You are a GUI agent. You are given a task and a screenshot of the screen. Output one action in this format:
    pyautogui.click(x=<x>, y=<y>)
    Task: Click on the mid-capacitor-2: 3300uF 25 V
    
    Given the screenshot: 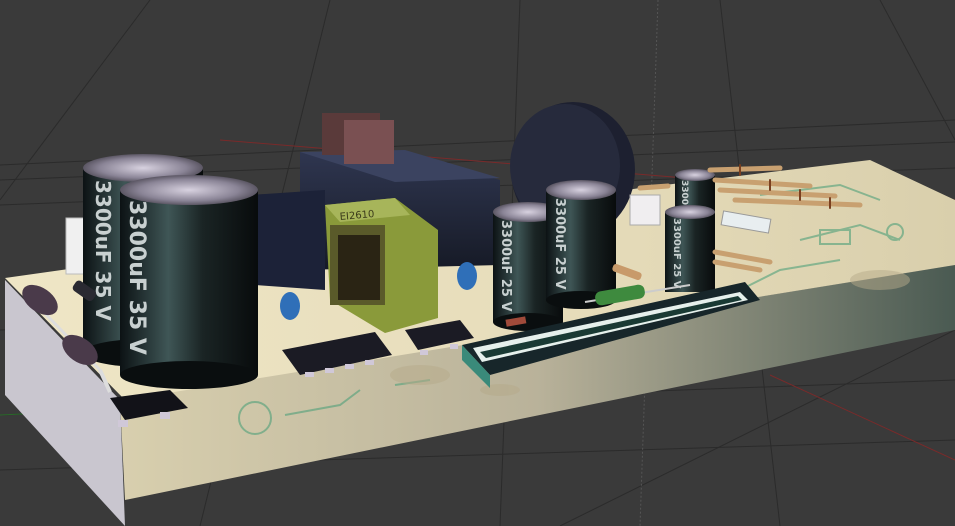 What is the action you would take?
    pyautogui.click(x=581, y=244)
    